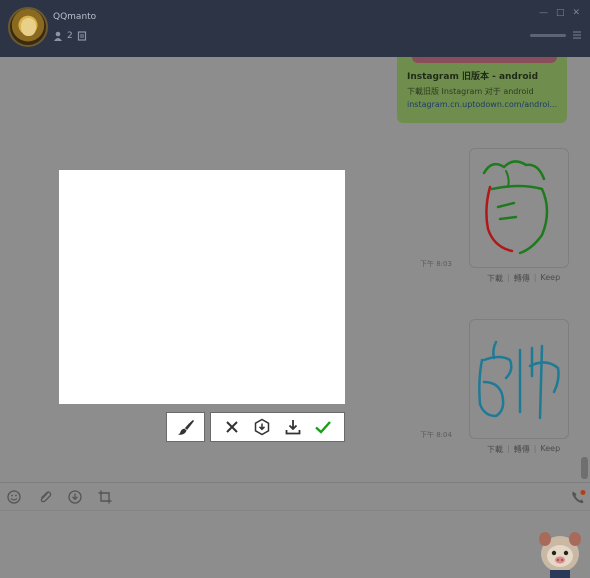 This screenshot has height=578, width=590. Describe the element at coordinates (577, 35) in the screenshot. I see `menu-icon` at that location.